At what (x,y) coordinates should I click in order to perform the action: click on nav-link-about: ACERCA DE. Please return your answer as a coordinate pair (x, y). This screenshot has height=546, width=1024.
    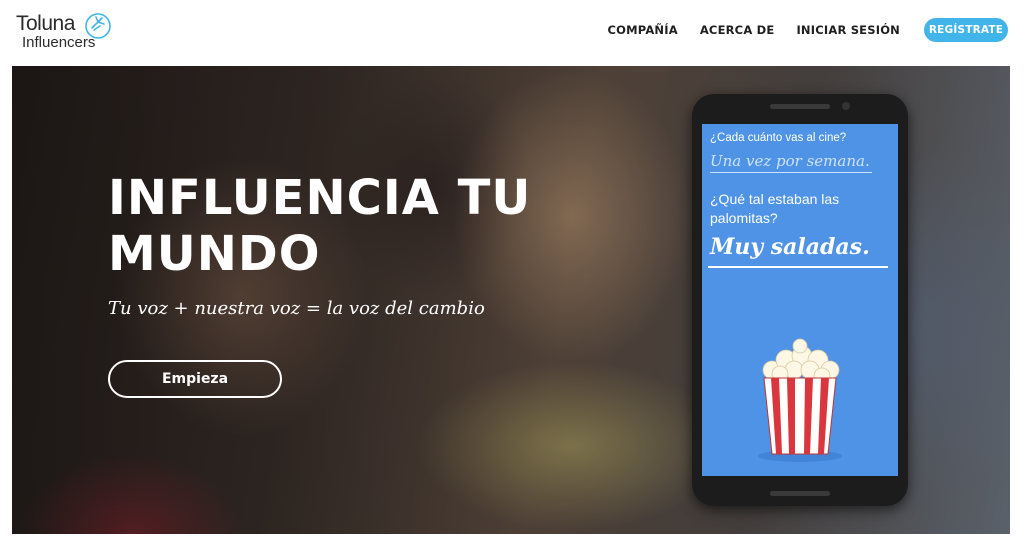
    Looking at the image, I should click on (737, 30).